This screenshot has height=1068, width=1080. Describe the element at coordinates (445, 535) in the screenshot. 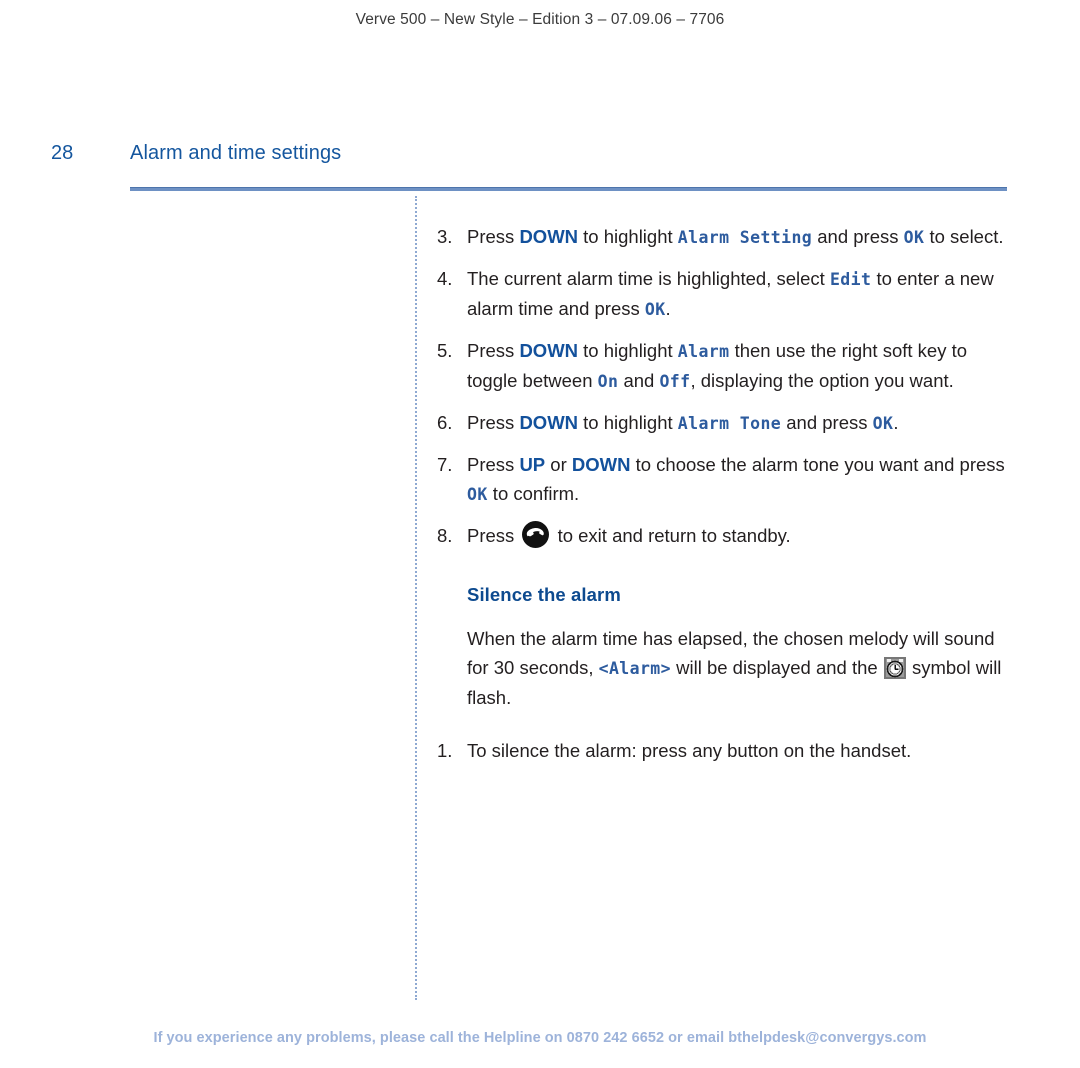

I see `step-number: 8.` at that location.